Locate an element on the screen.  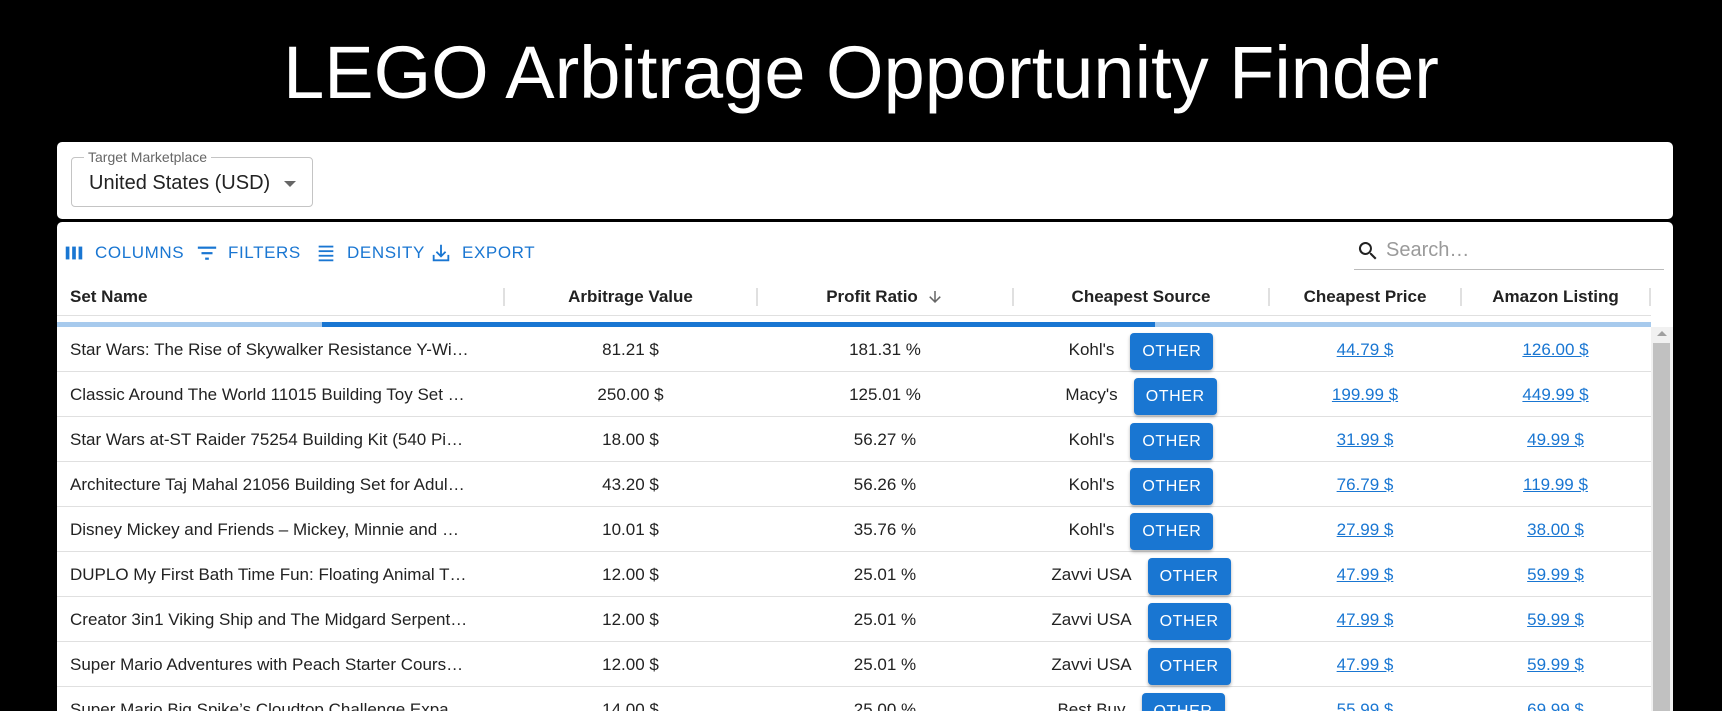
scroll-thumb is located at coordinates (1661, 527).